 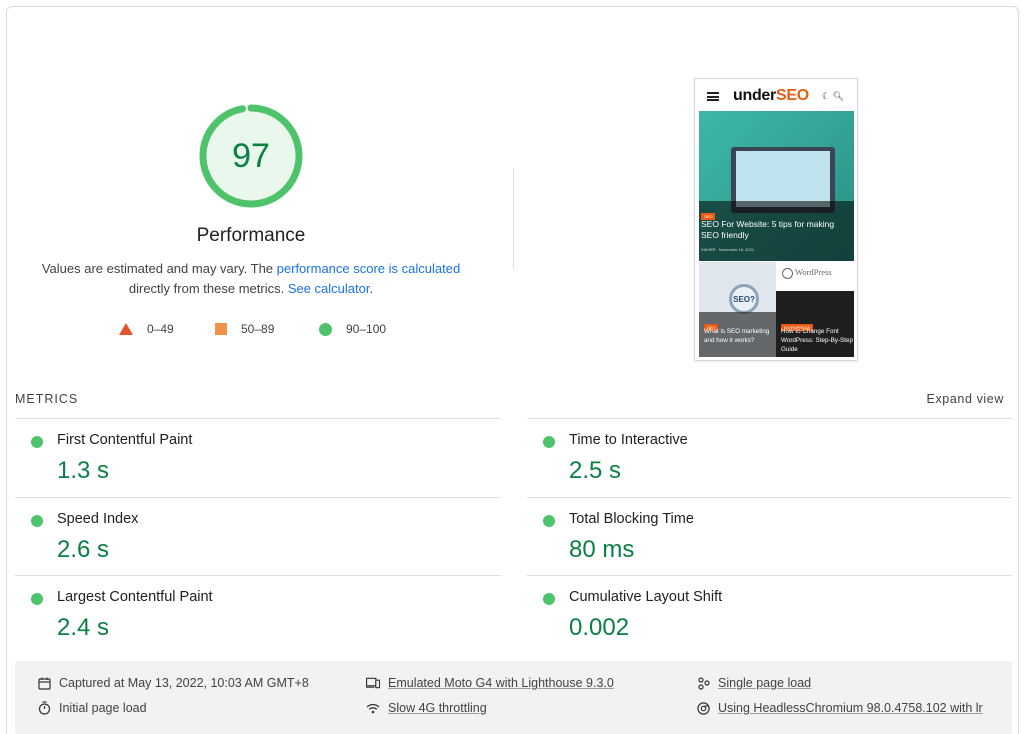 I want to click on chrome-icon, so click(x=703, y=708).